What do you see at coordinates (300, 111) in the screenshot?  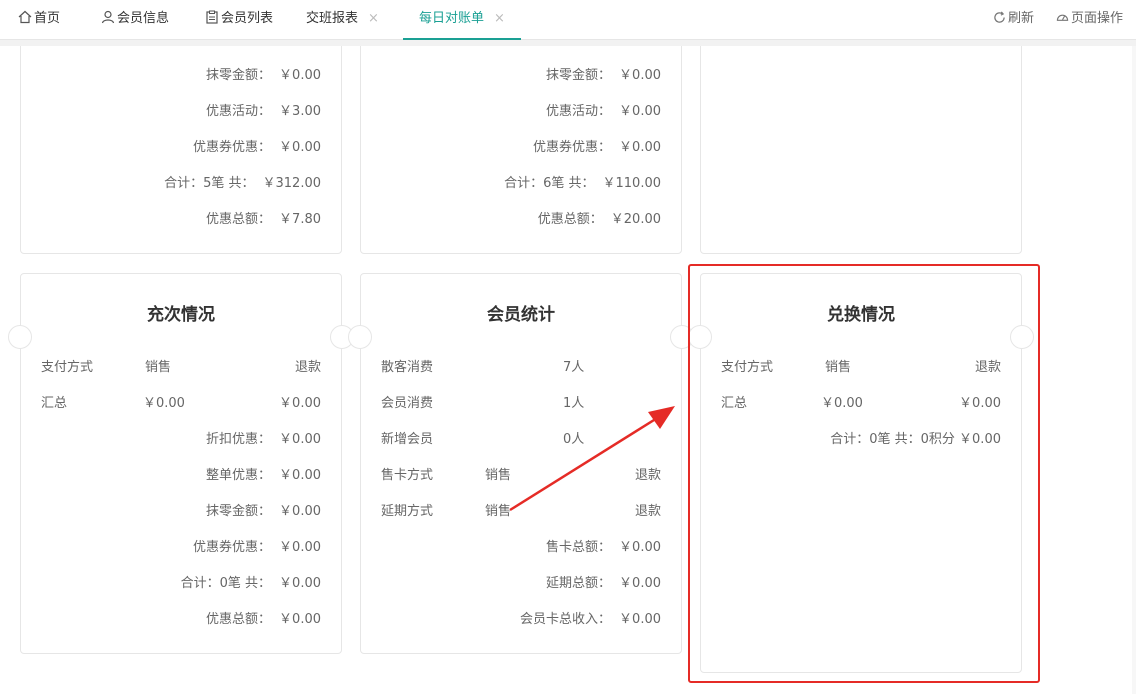 I see `summary-value: ￥3.00` at bounding box center [300, 111].